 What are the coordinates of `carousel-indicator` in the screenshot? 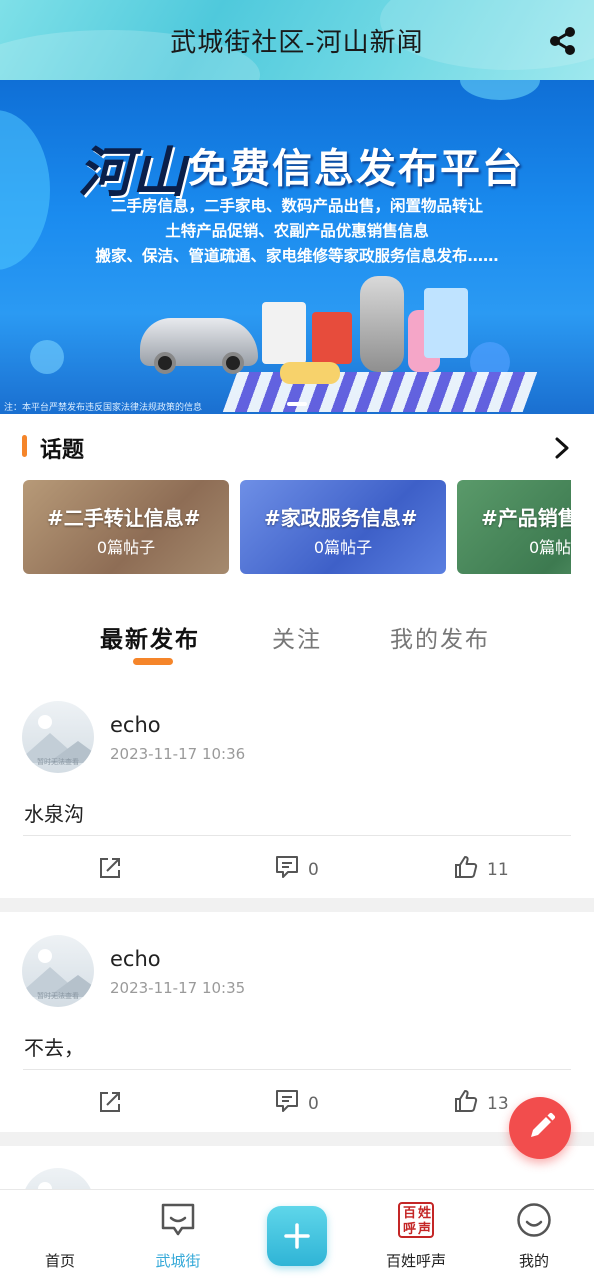 It's located at (297, 404).